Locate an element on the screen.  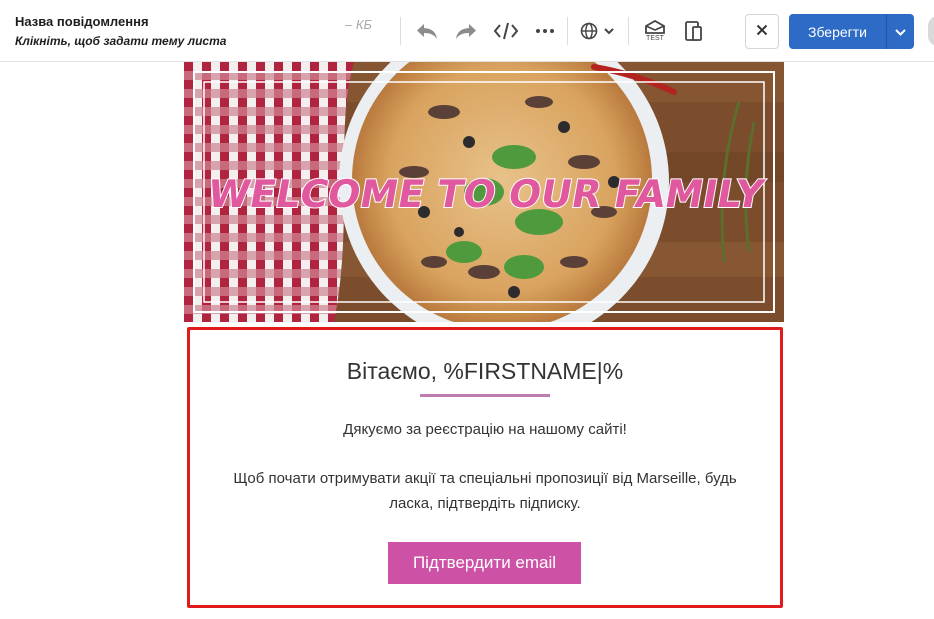
save-button: Зберегти is located at coordinates (838, 31).